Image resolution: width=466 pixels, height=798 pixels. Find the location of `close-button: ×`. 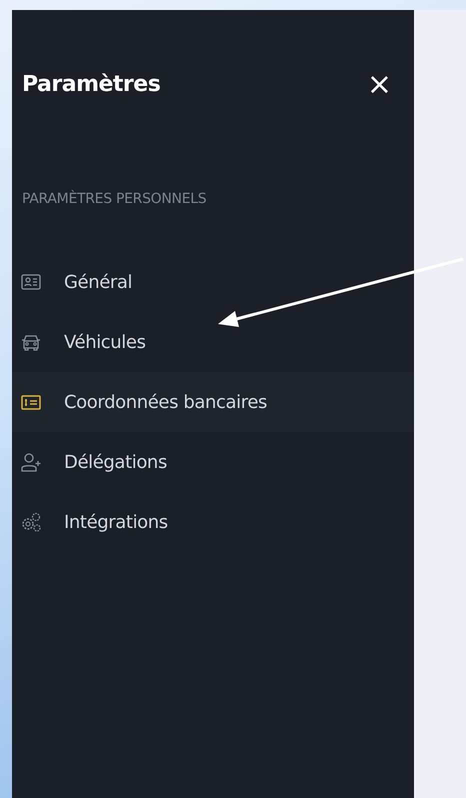

close-button: × is located at coordinates (379, 85).